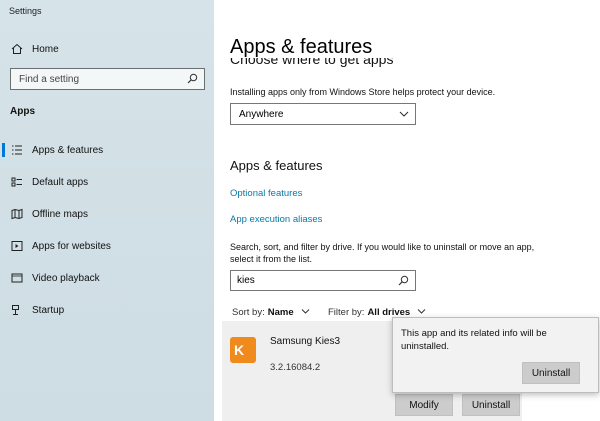 The image size is (600, 421). Describe the element at coordinates (107, 150) in the screenshot. I see `sidebar-item-apps-features: Apps & features` at that location.